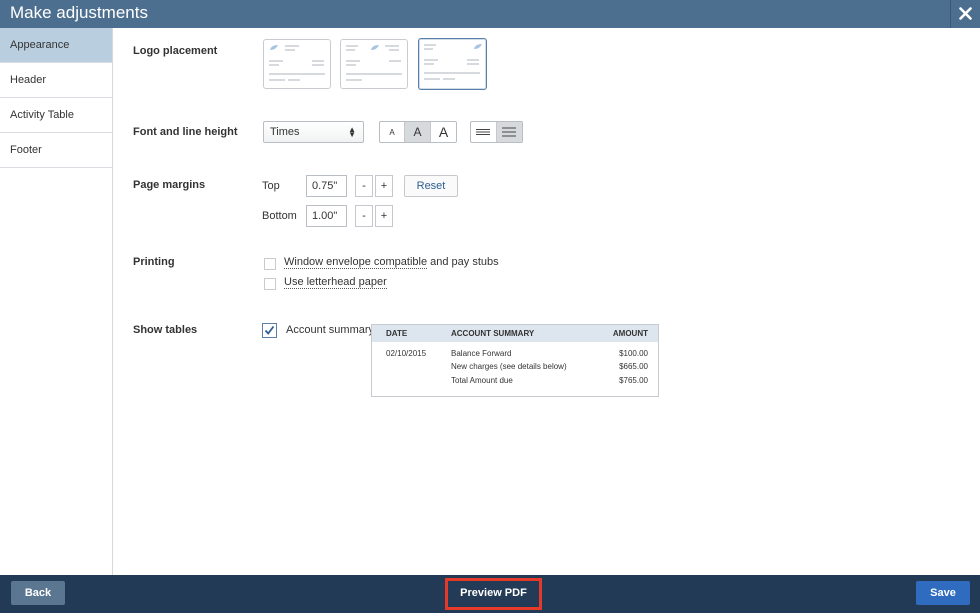  What do you see at coordinates (271, 186) in the screenshot?
I see `margin-top-label: Top` at bounding box center [271, 186].